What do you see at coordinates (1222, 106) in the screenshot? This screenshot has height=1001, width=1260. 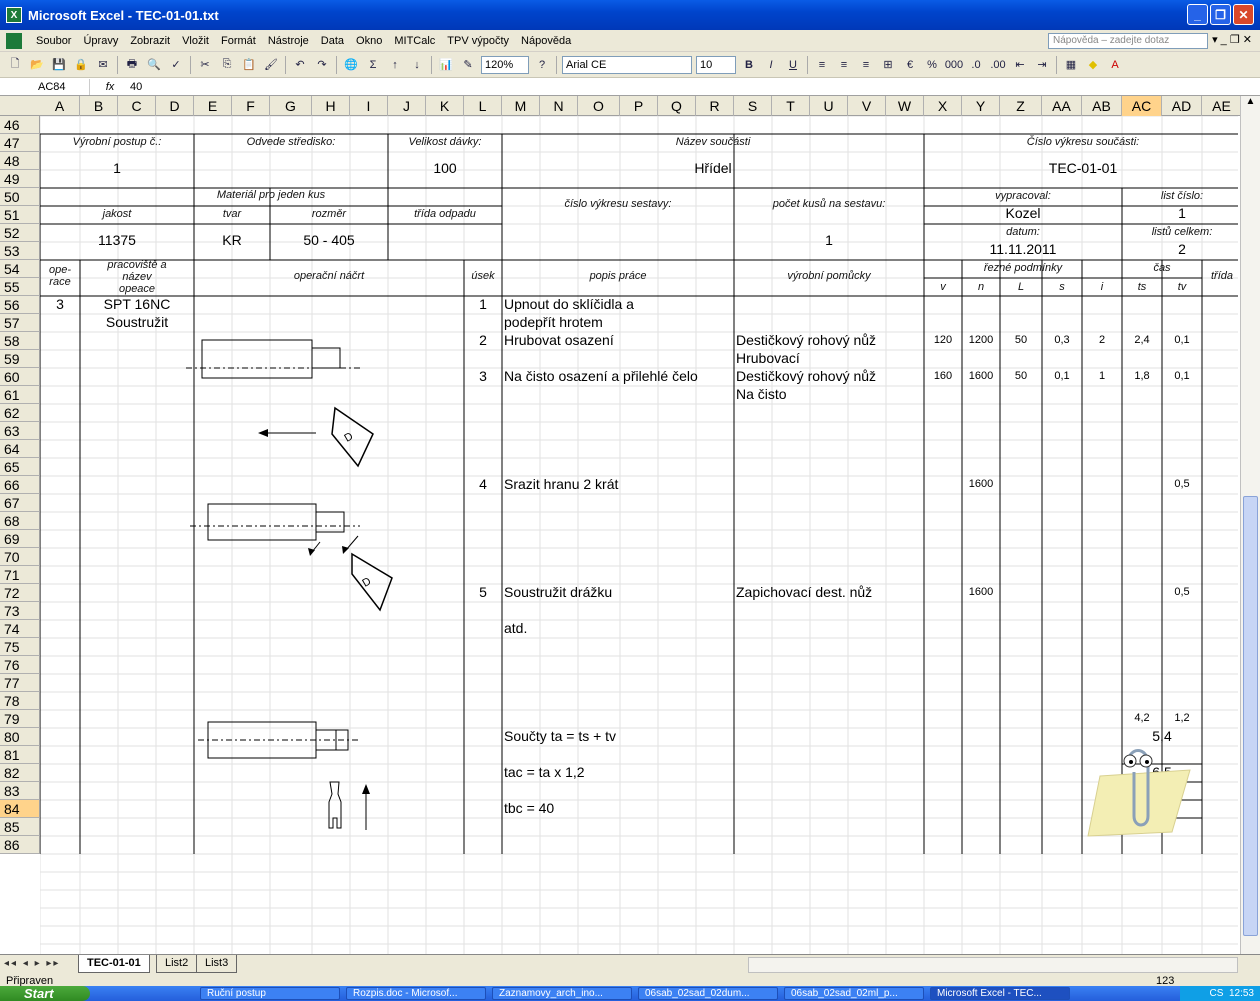 I see `column-header: AE` at bounding box center [1222, 106].